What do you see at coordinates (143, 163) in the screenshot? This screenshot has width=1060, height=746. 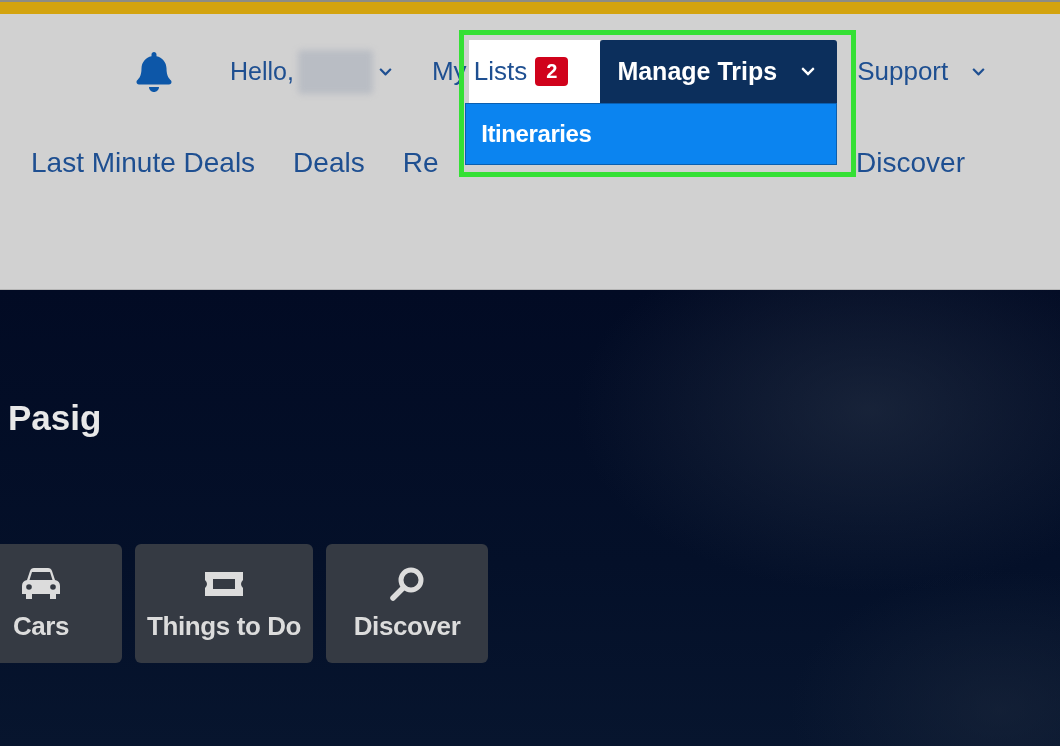 I see `nav-link: Last Minute Deals` at bounding box center [143, 163].